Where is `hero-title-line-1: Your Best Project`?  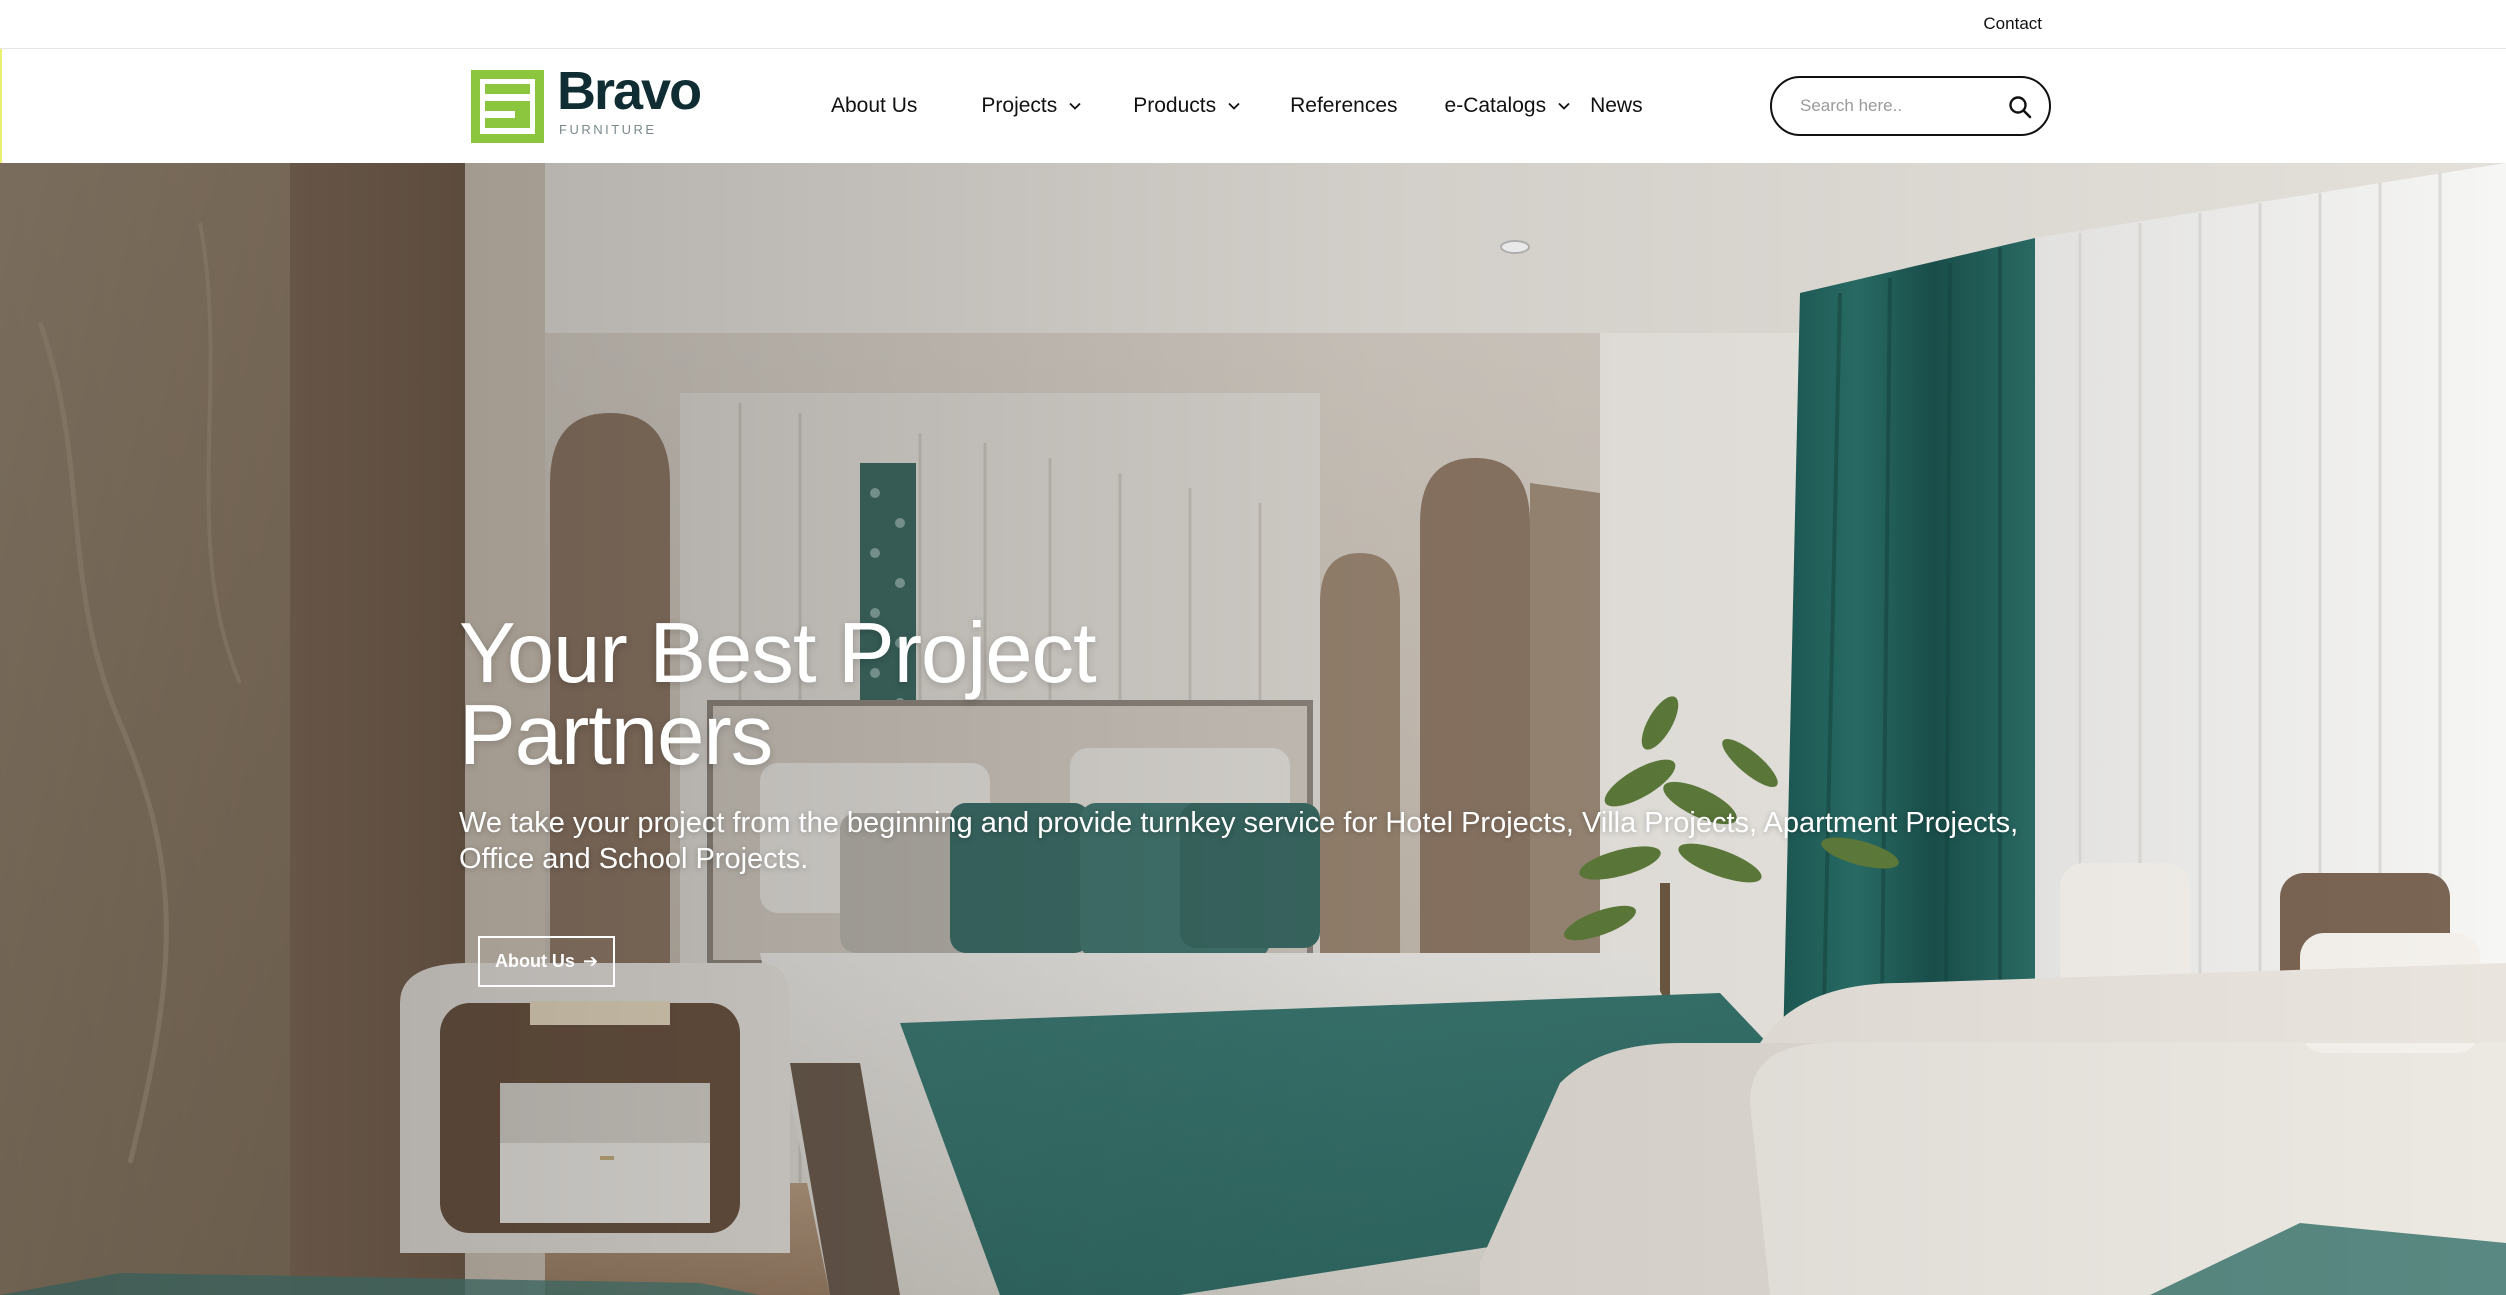
hero-title-line-1: Your Best Project is located at coordinates (778, 653).